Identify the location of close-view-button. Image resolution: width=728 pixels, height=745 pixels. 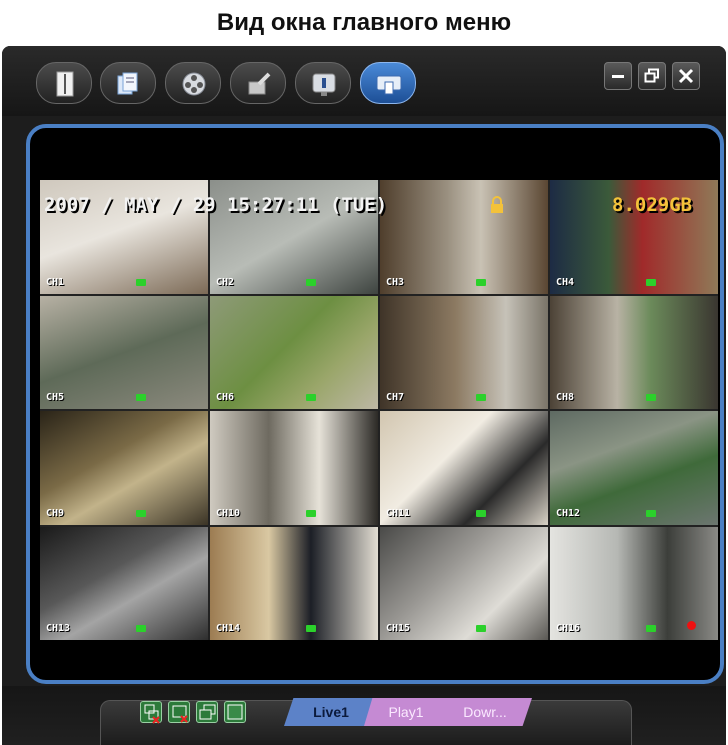
(179, 712).